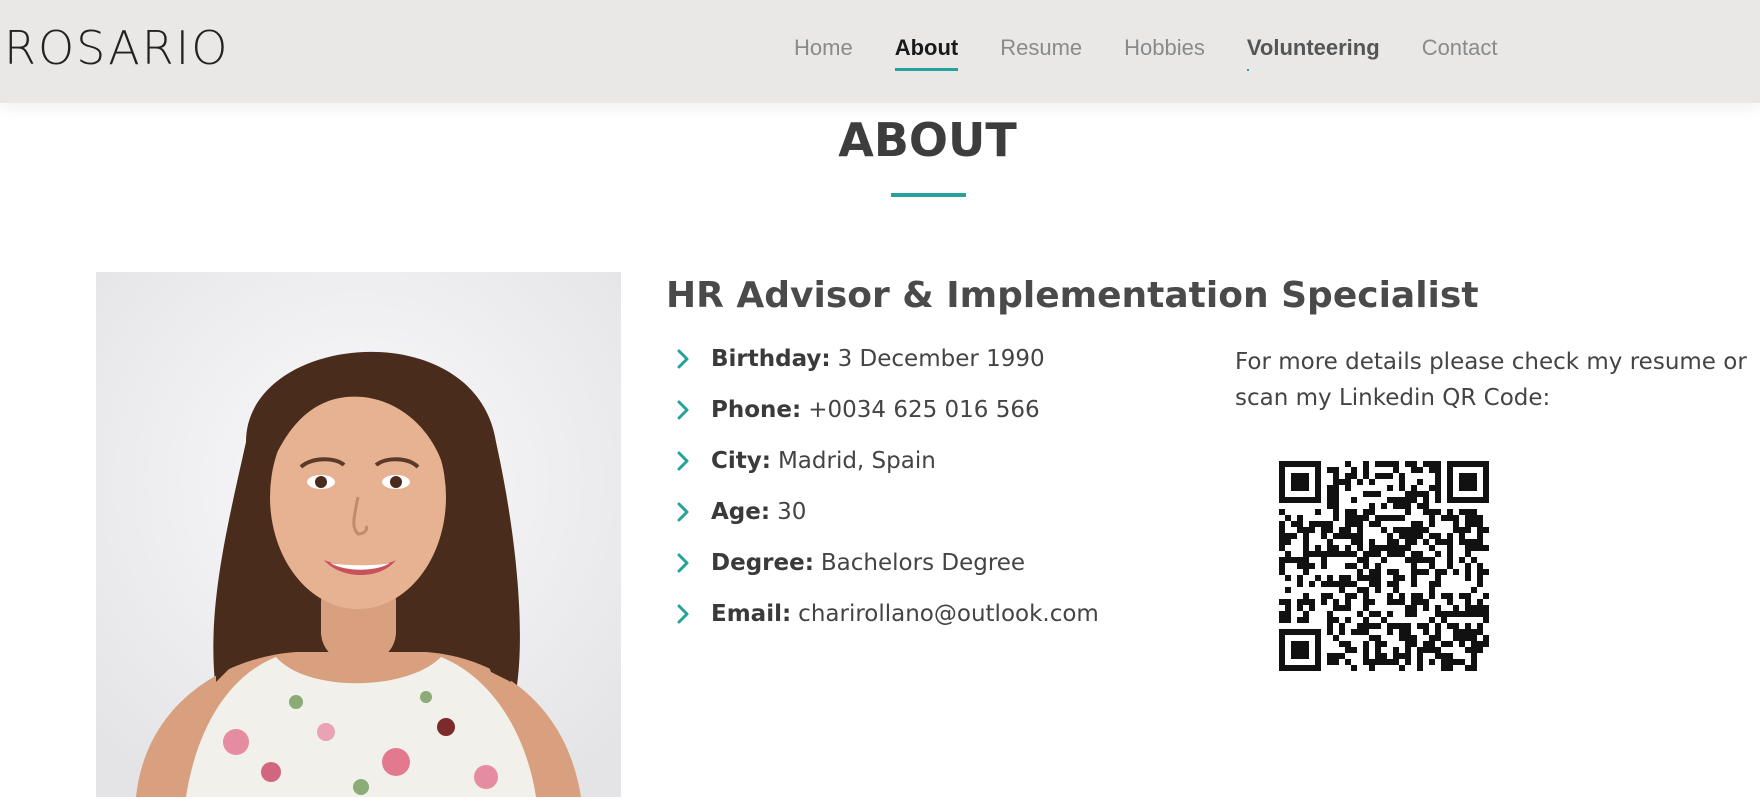  I want to click on nav-home: Home, so click(823, 48).